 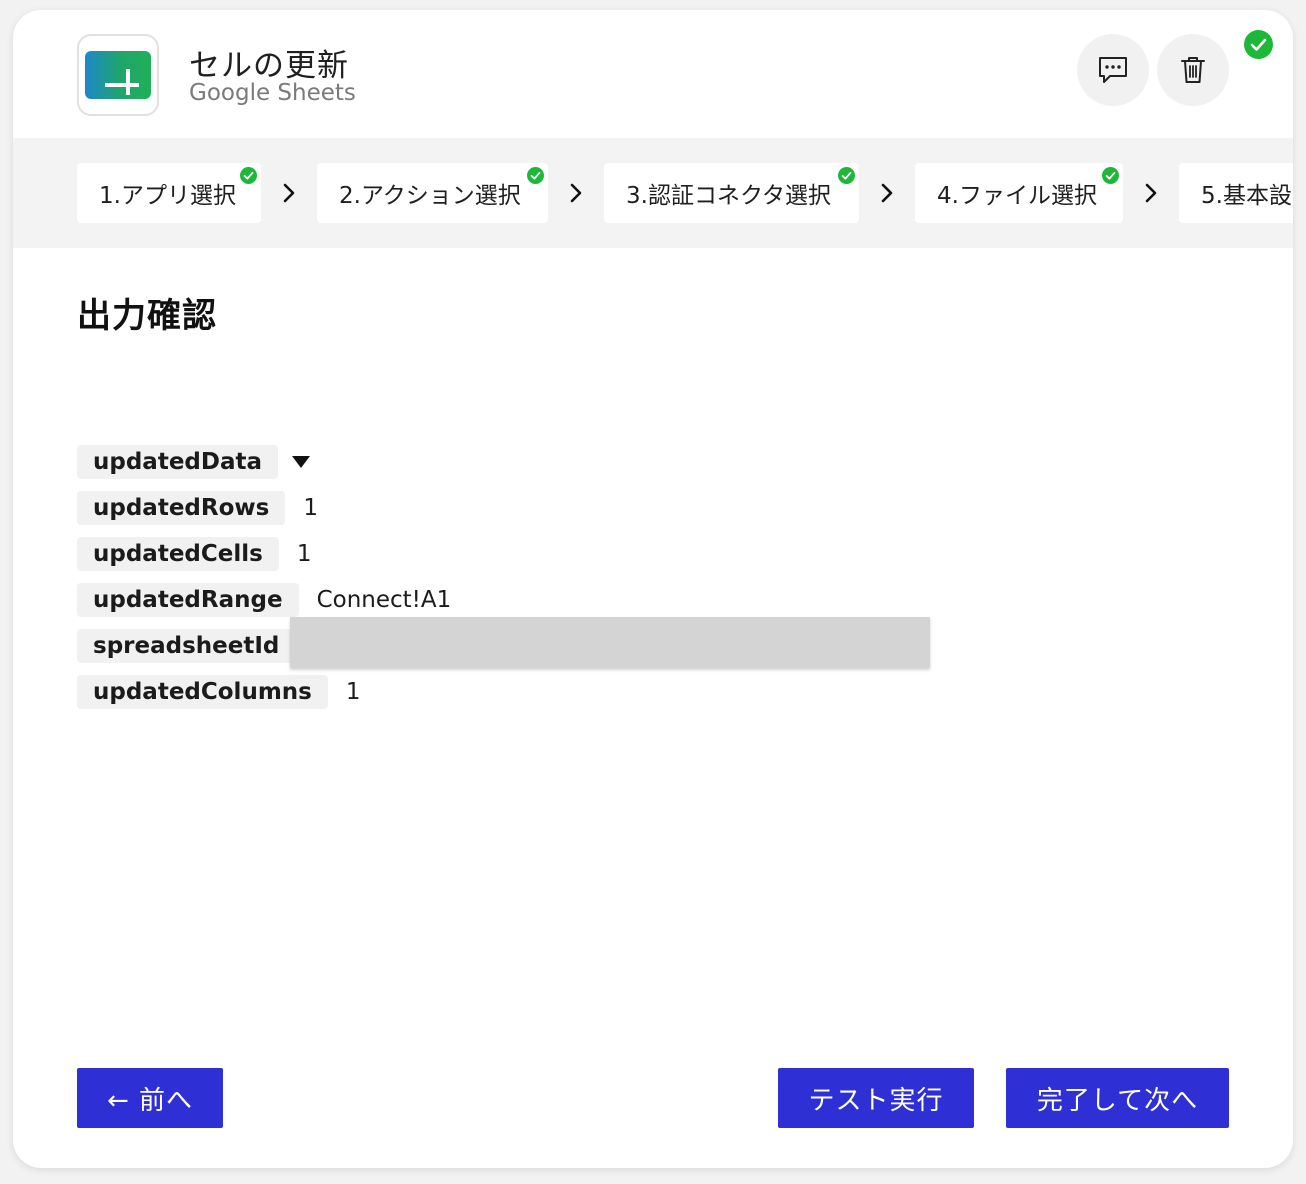 I want to click on step-file-select: 4.ファイル選択, so click(x=1019, y=193).